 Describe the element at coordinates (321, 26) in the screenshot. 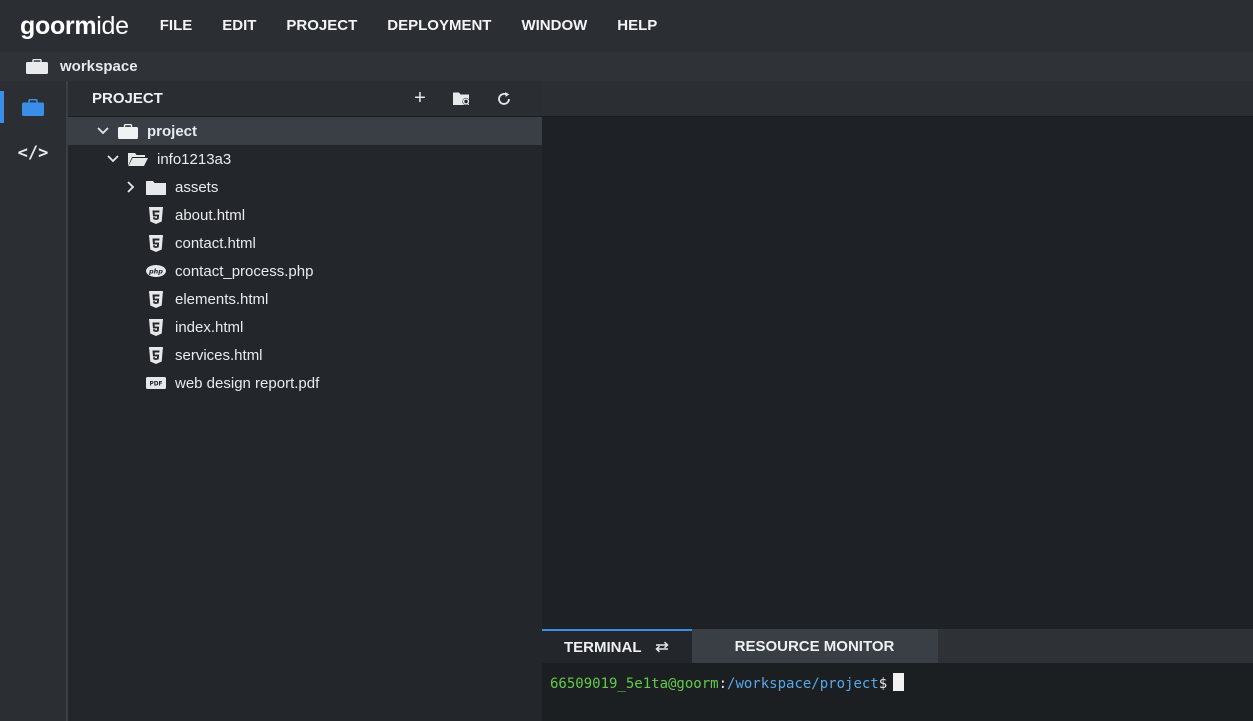

I see `menu-project: PROJECT` at that location.